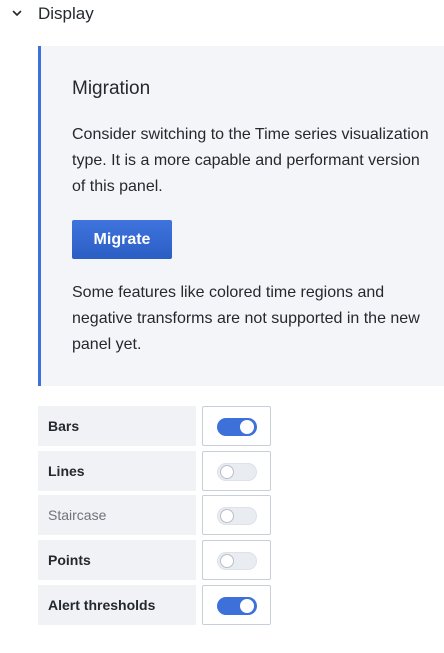  I want to click on switch-label-points: Points, so click(117, 560).